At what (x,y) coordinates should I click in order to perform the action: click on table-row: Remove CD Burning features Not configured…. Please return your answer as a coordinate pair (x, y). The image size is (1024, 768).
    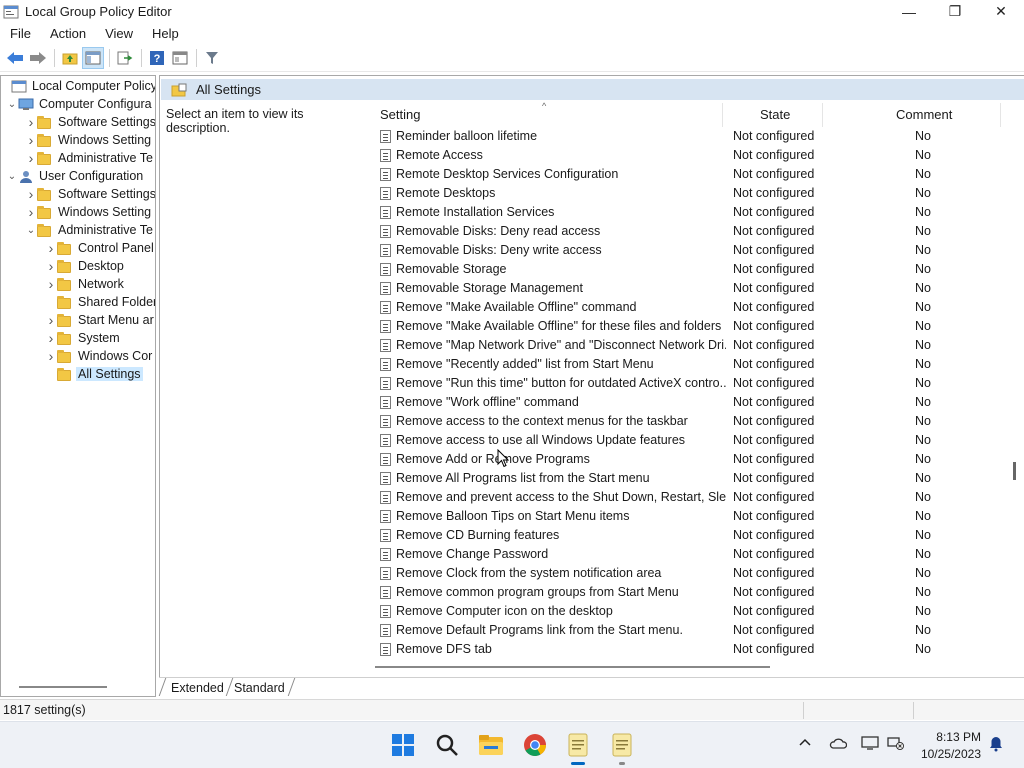
    Looking at the image, I should click on (691, 535).